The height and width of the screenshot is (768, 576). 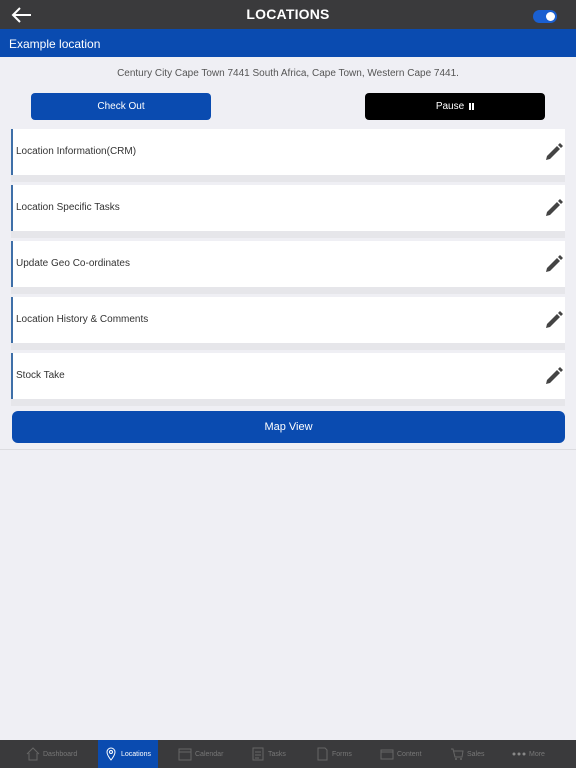 I want to click on tab-label: Locations, so click(x=136, y=754).